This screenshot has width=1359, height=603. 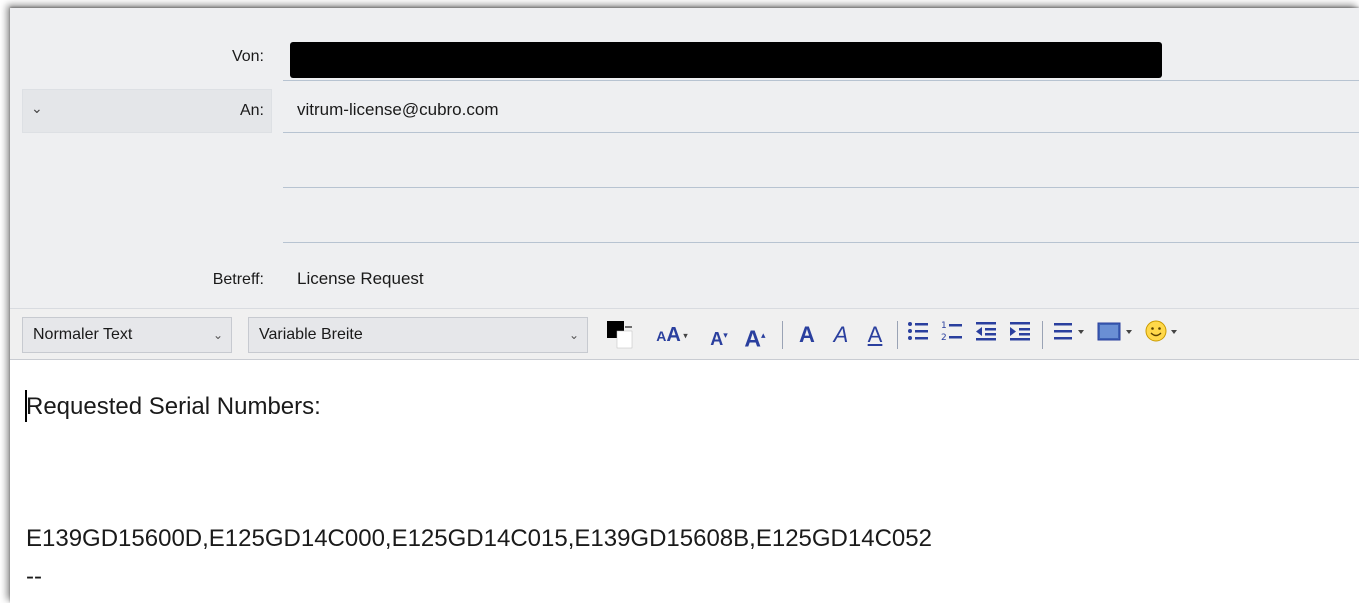 What do you see at coordinates (1070, 335) in the screenshot?
I see `align-icon` at bounding box center [1070, 335].